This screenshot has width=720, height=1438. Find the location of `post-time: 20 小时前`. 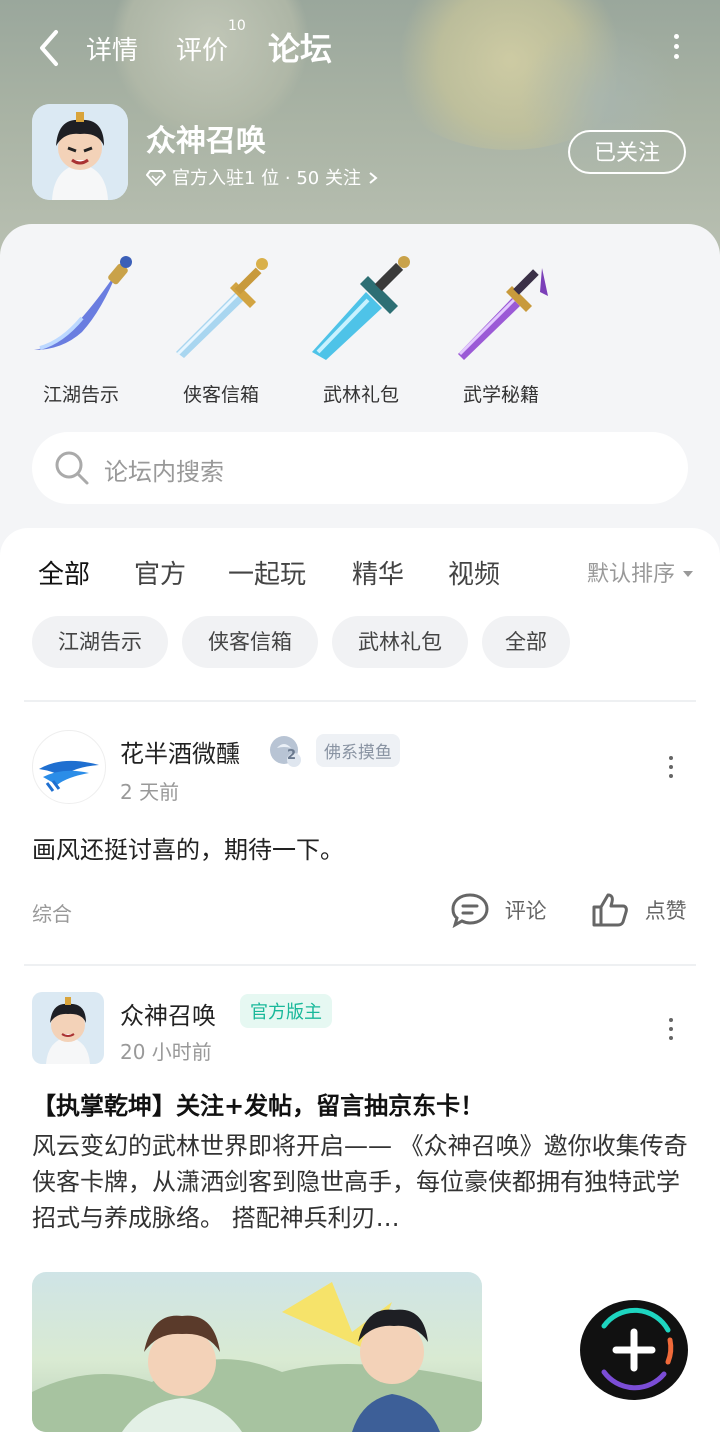

post-time: 20 小时前 is located at coordinates (166, 1052).